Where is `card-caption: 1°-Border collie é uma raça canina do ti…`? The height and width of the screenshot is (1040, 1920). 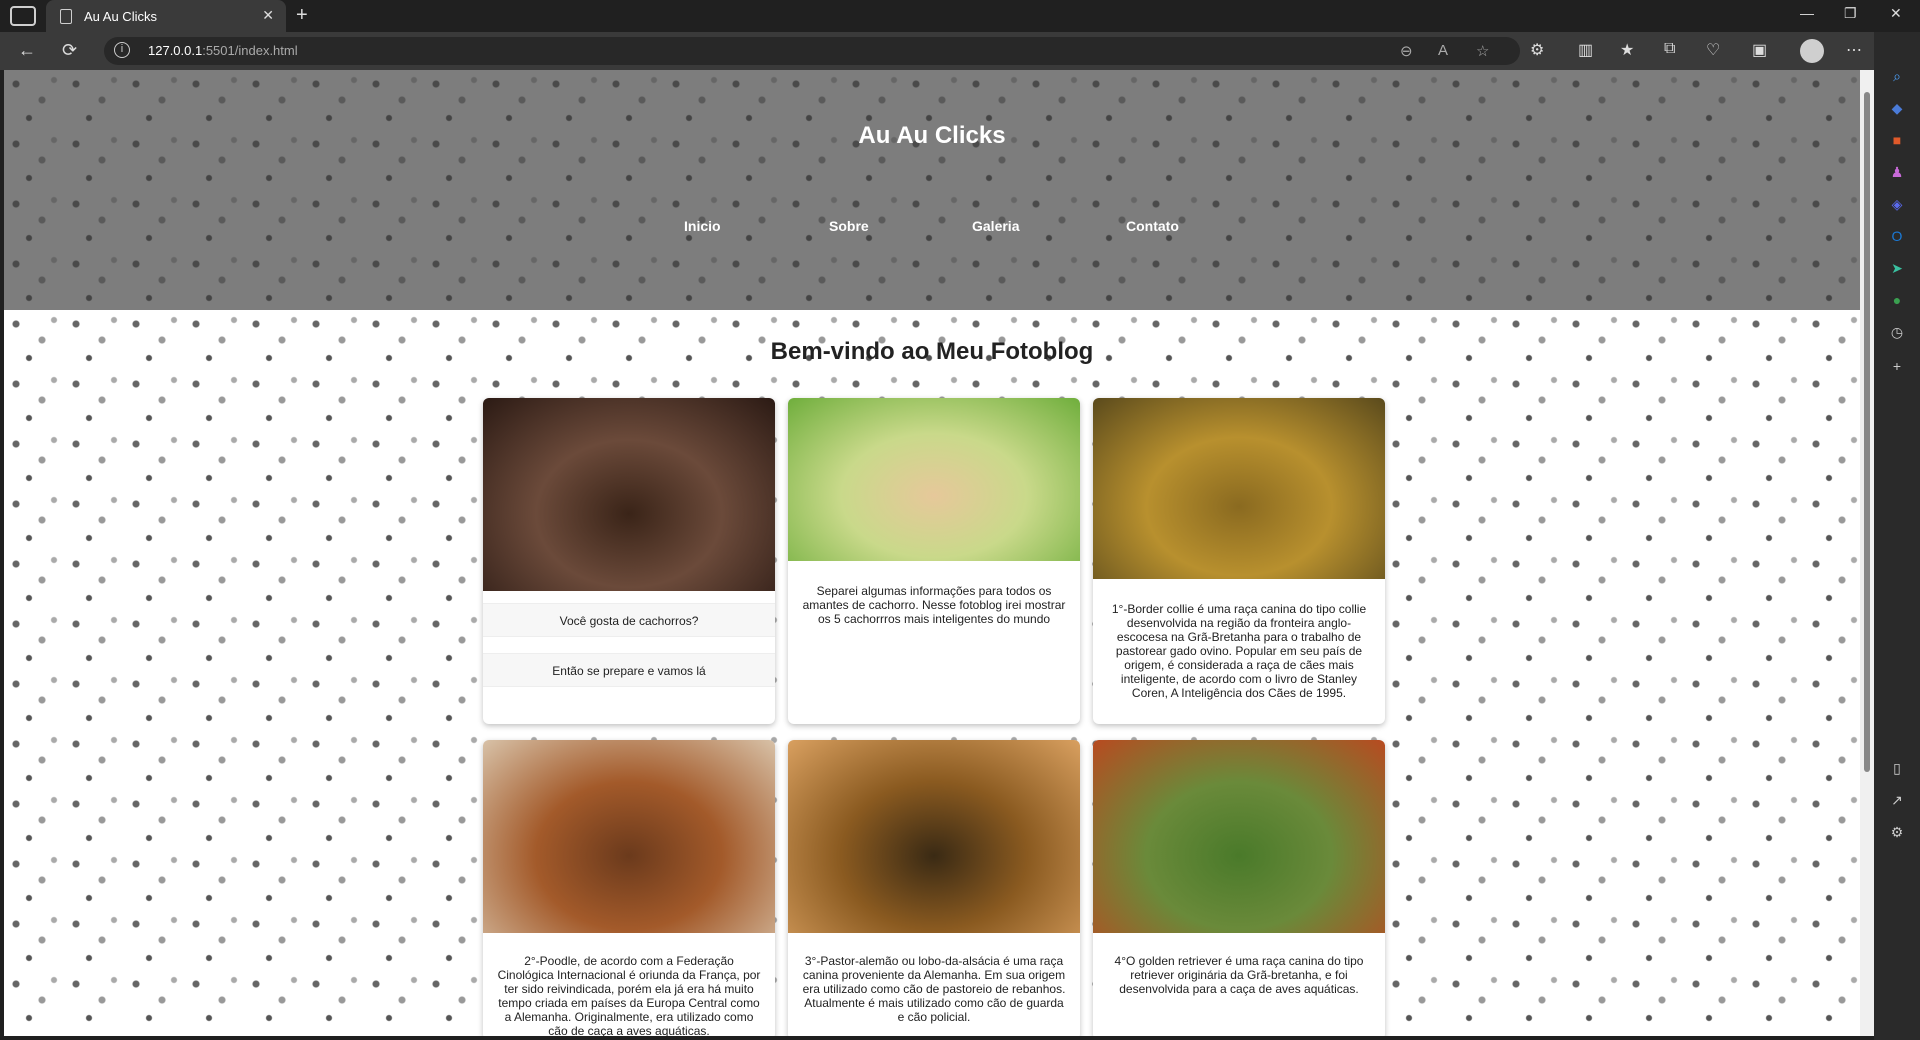
card-caption: 1°-Border collie é uma raça canina do ti… is located at coordinates (1239, 651).